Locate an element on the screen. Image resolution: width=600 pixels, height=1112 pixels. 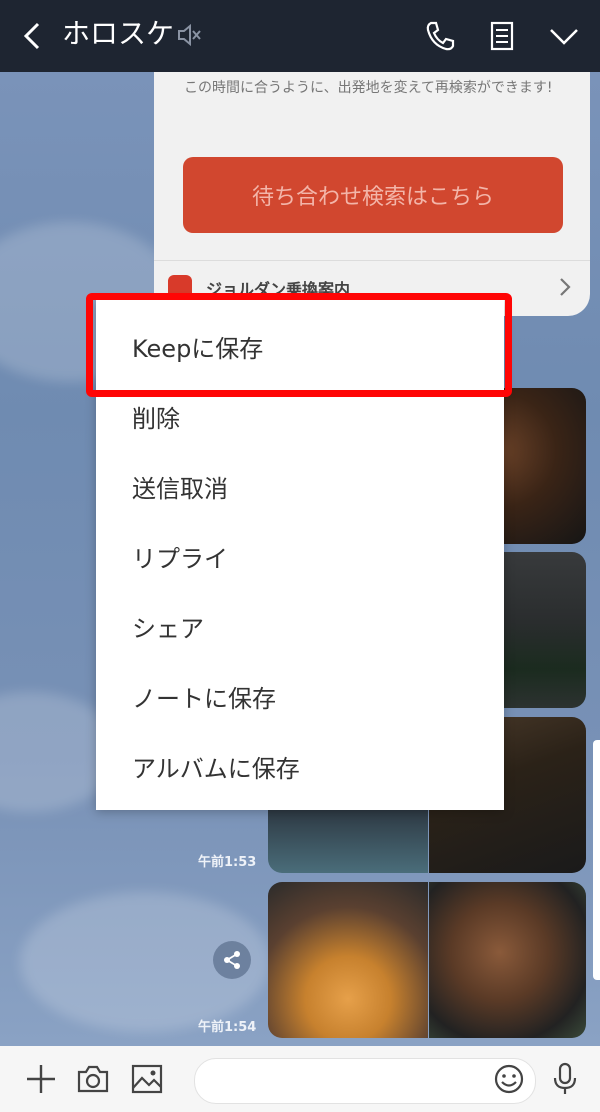
menu-item-keep-save: Keepに保存 is located at coordinates (300, 349).